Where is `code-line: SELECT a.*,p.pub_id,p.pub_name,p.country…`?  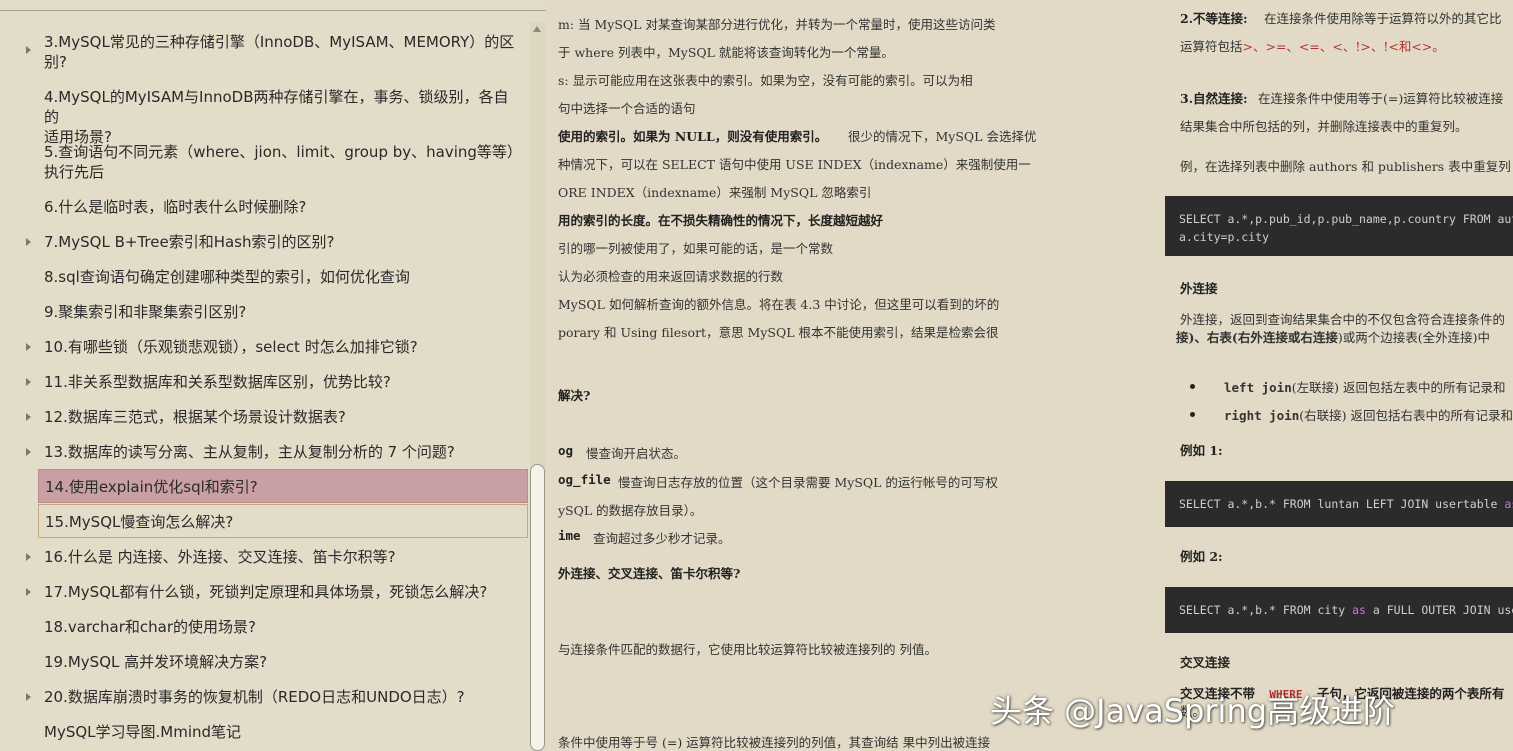 code-line: SELECT a.*,p.pub_id,p.pub_name,p.country… is located at coordinates (1346, 219).